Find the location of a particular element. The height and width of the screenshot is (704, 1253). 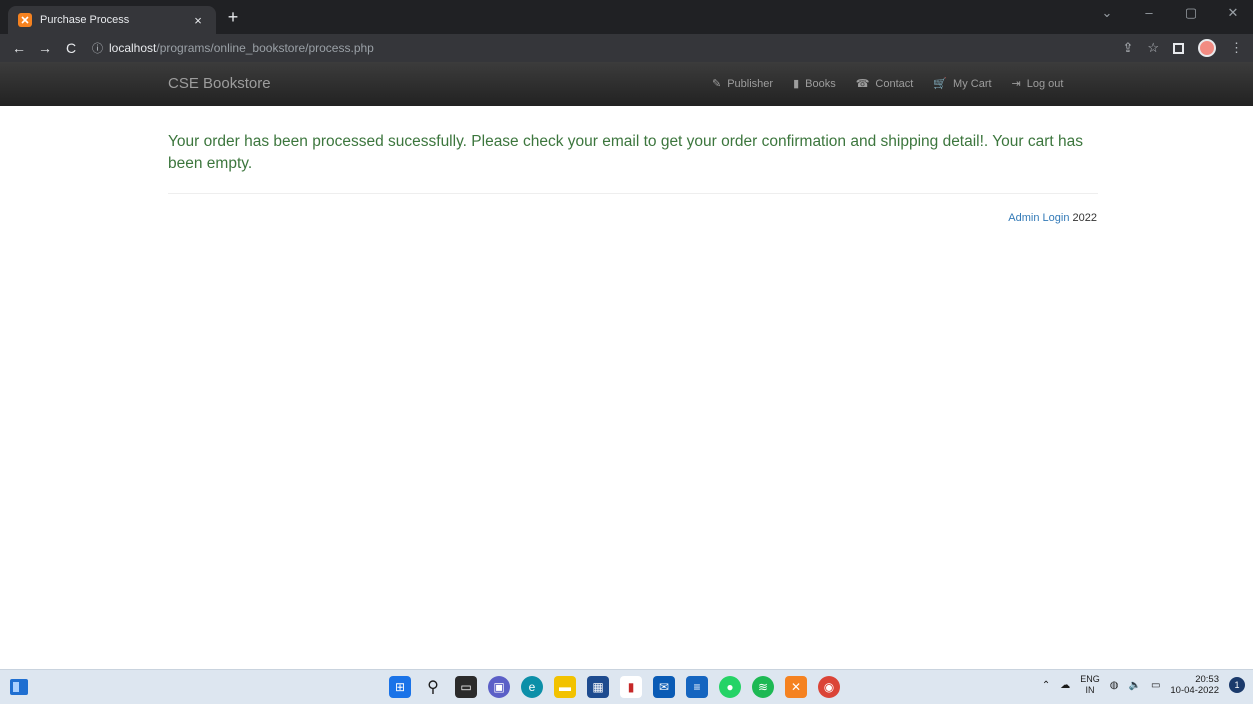

nav-link-books: ▮ Books is located at coordinates (814, 84).